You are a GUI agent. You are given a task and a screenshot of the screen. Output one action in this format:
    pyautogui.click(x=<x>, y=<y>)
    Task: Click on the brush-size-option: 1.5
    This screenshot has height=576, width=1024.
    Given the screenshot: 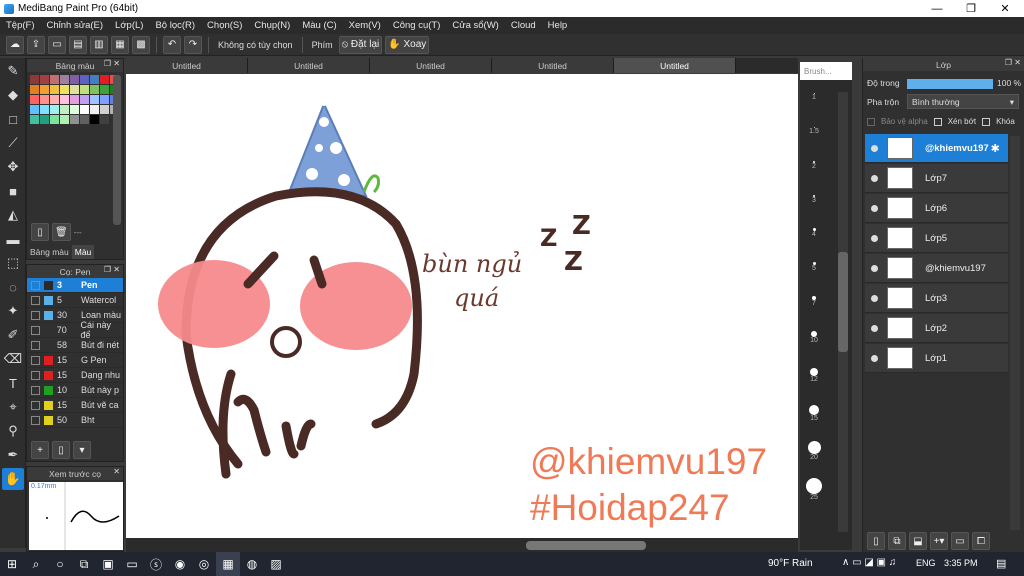 What is the action you would take?
    pyautogui.click(x=814, y=131)
    